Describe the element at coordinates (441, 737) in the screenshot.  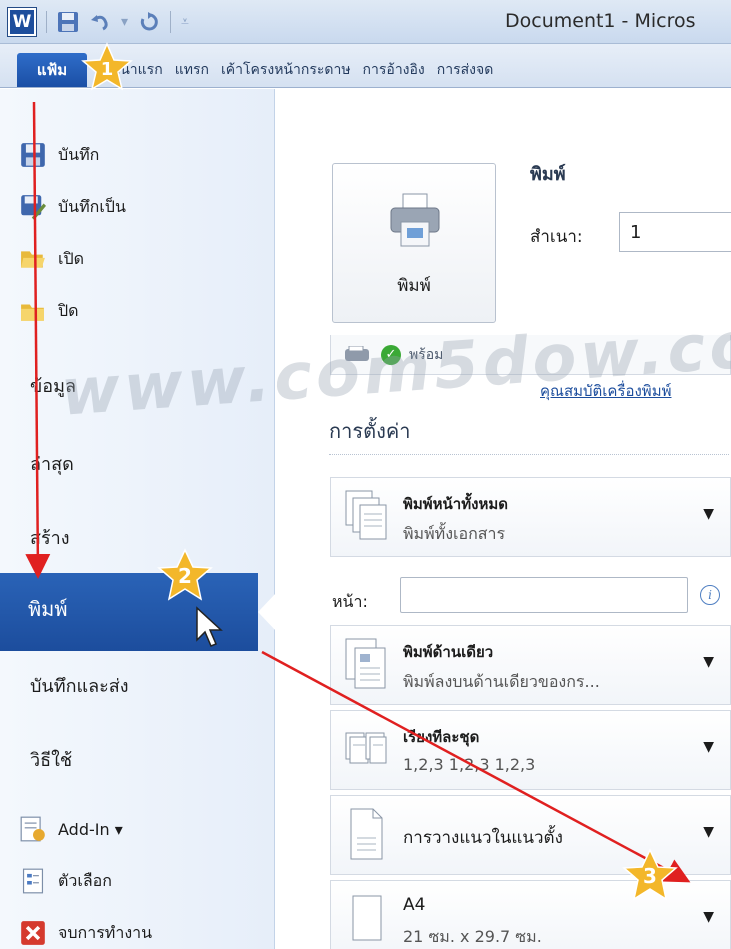
I see `collate-title: เรียงทีละชุด` at that location.